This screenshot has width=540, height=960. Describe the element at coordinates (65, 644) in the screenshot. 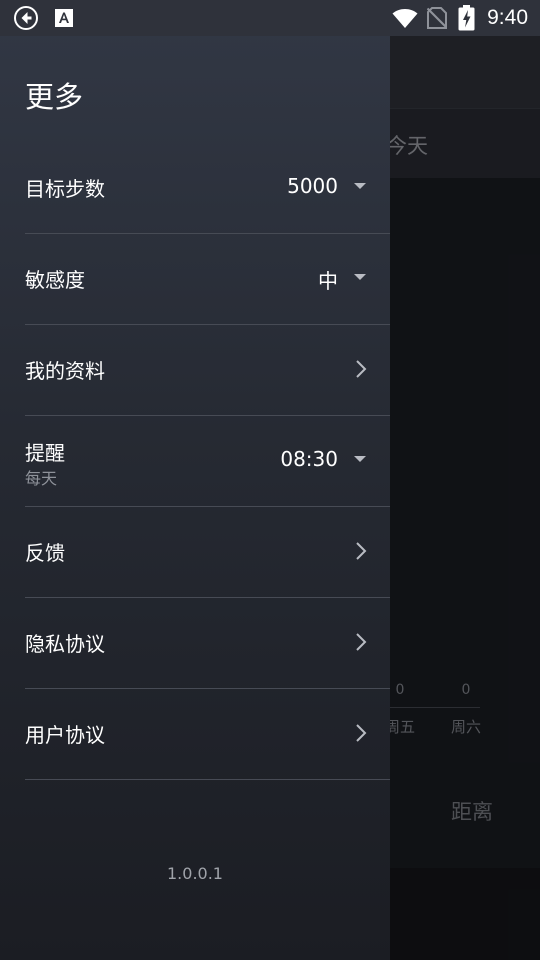

I see `menu-item-label: 隐私协议` at that location.